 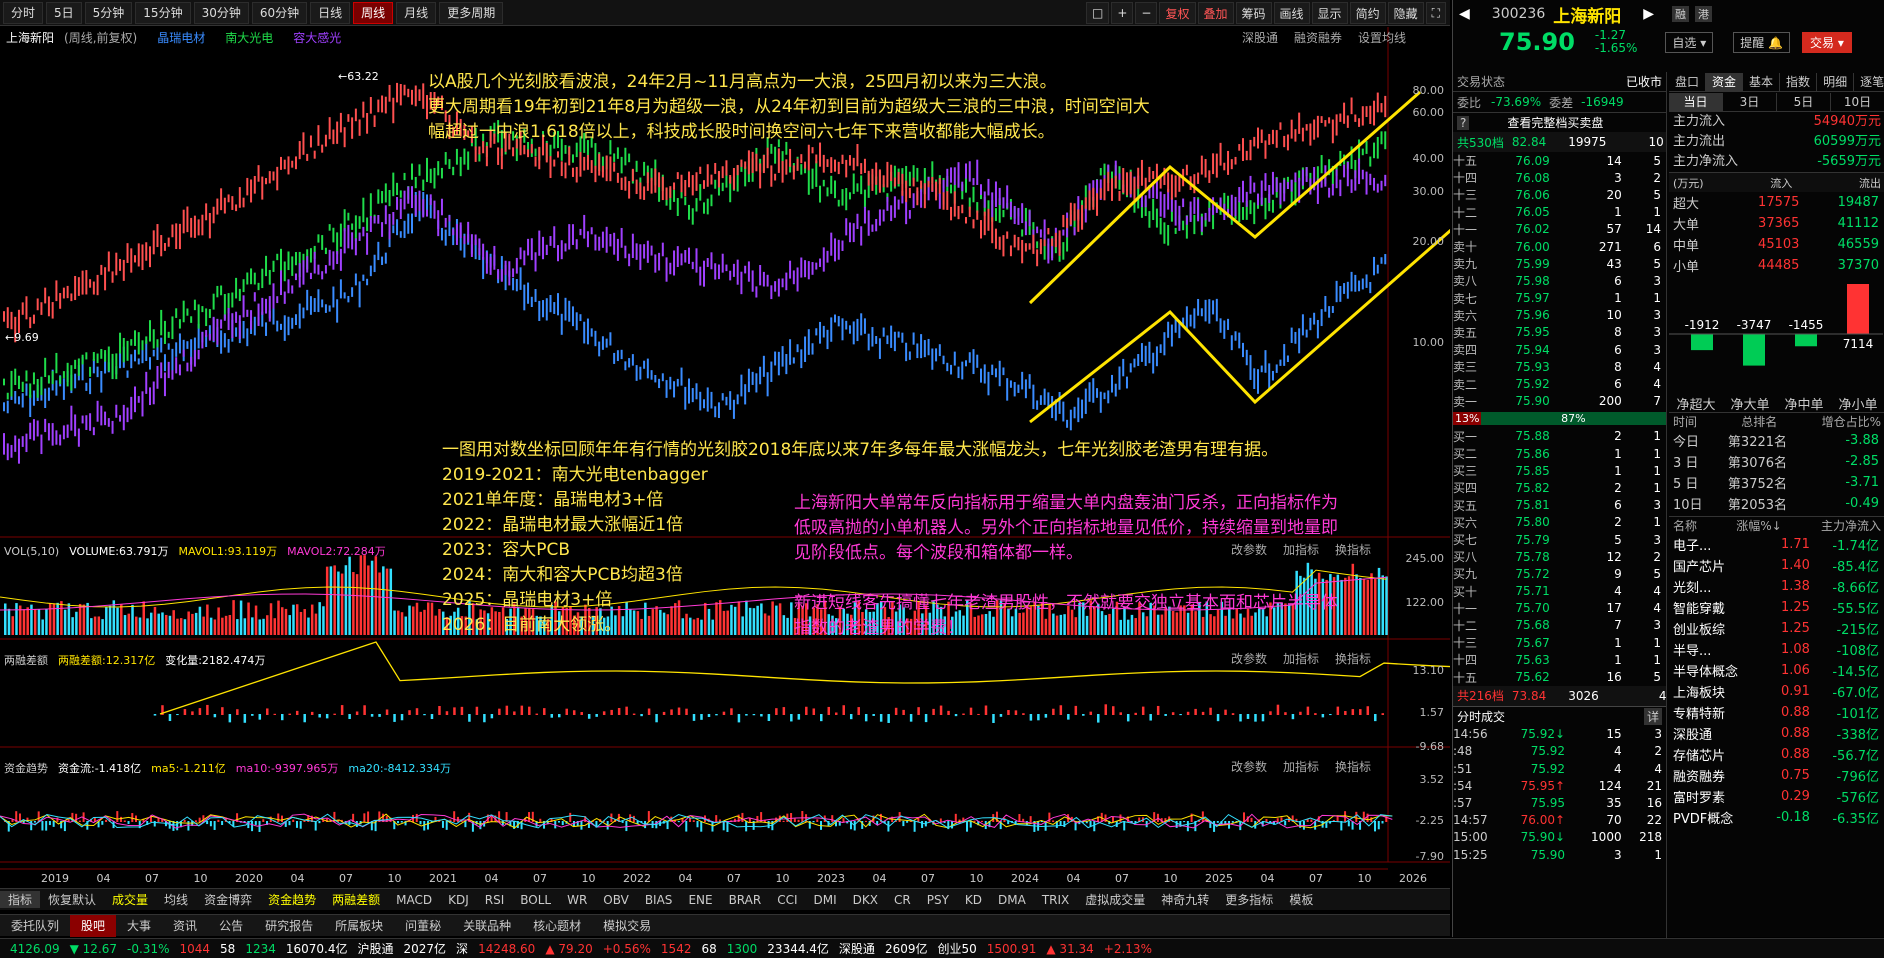 What do you see at coordinates (627, 925) in the screenshot?
I see `nav-tab: 模拟交易` at bounding box center [627, 925].